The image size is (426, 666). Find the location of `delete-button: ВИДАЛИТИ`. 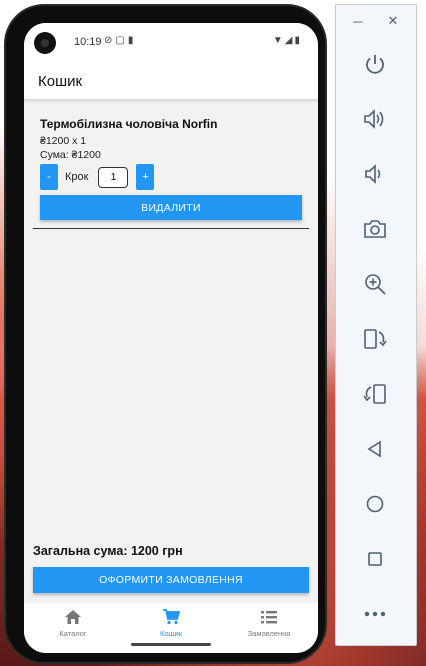

delete-button: ВИДАЛИТИ is located at coordinates (171, 207).